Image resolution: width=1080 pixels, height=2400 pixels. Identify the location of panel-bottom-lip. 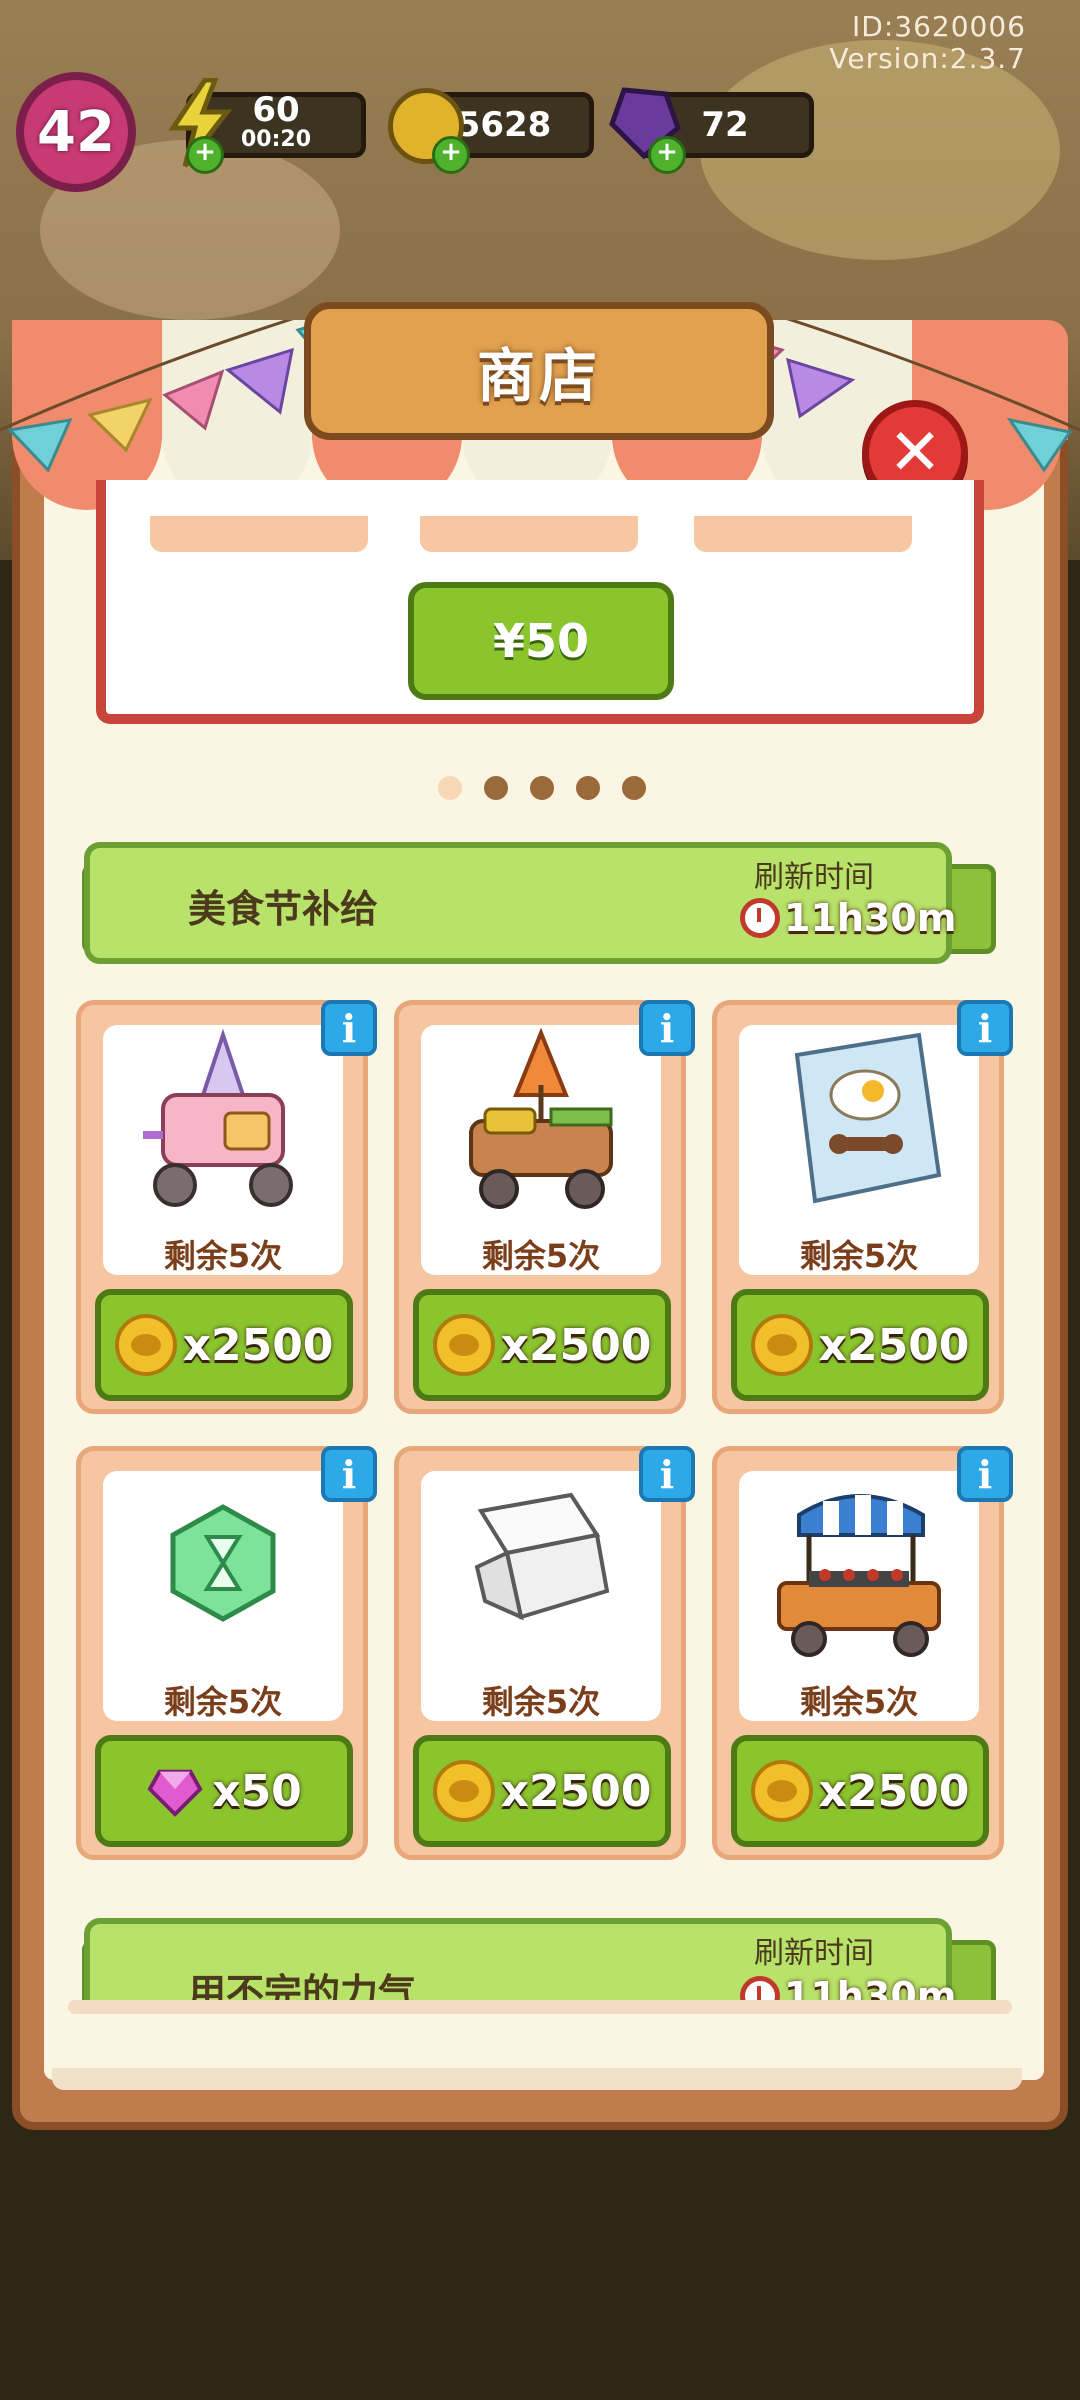
(537, 2079).